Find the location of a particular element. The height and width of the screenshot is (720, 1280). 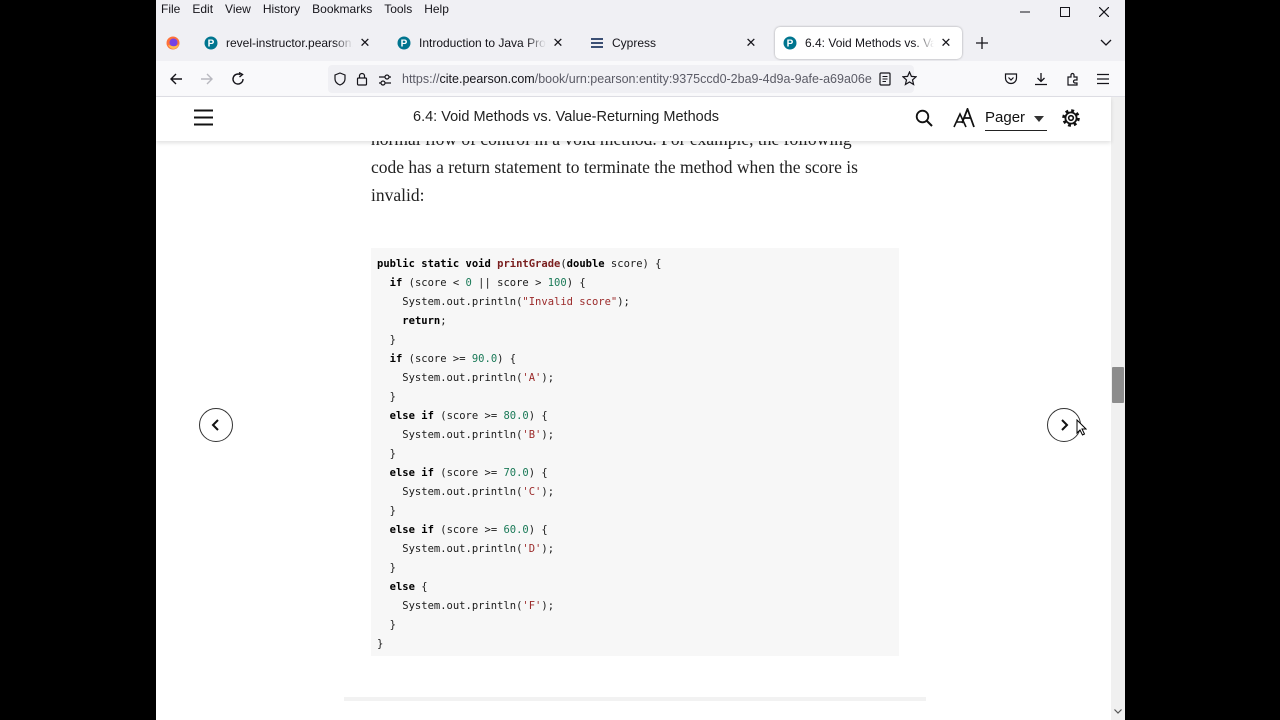

gear-icon is located at coordinates (1071, 118).